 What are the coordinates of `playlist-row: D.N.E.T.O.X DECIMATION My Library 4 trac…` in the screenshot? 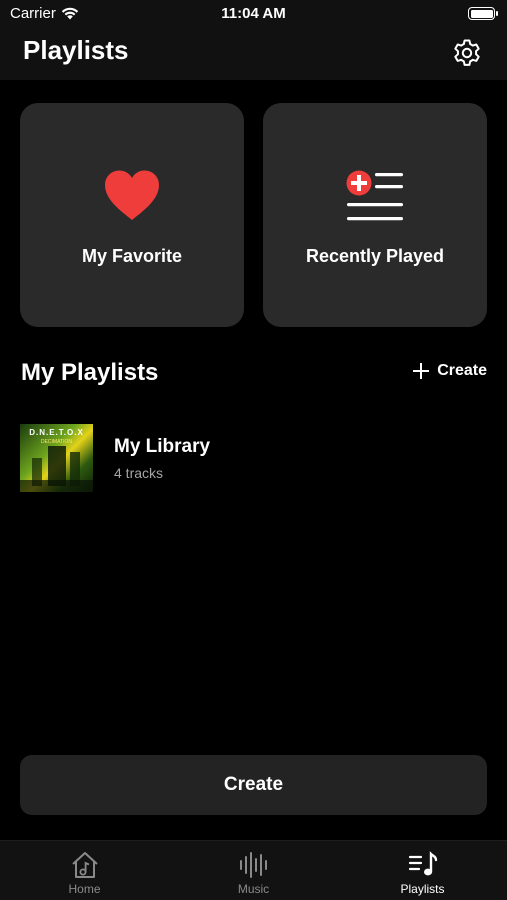 It's located at (253, 459).